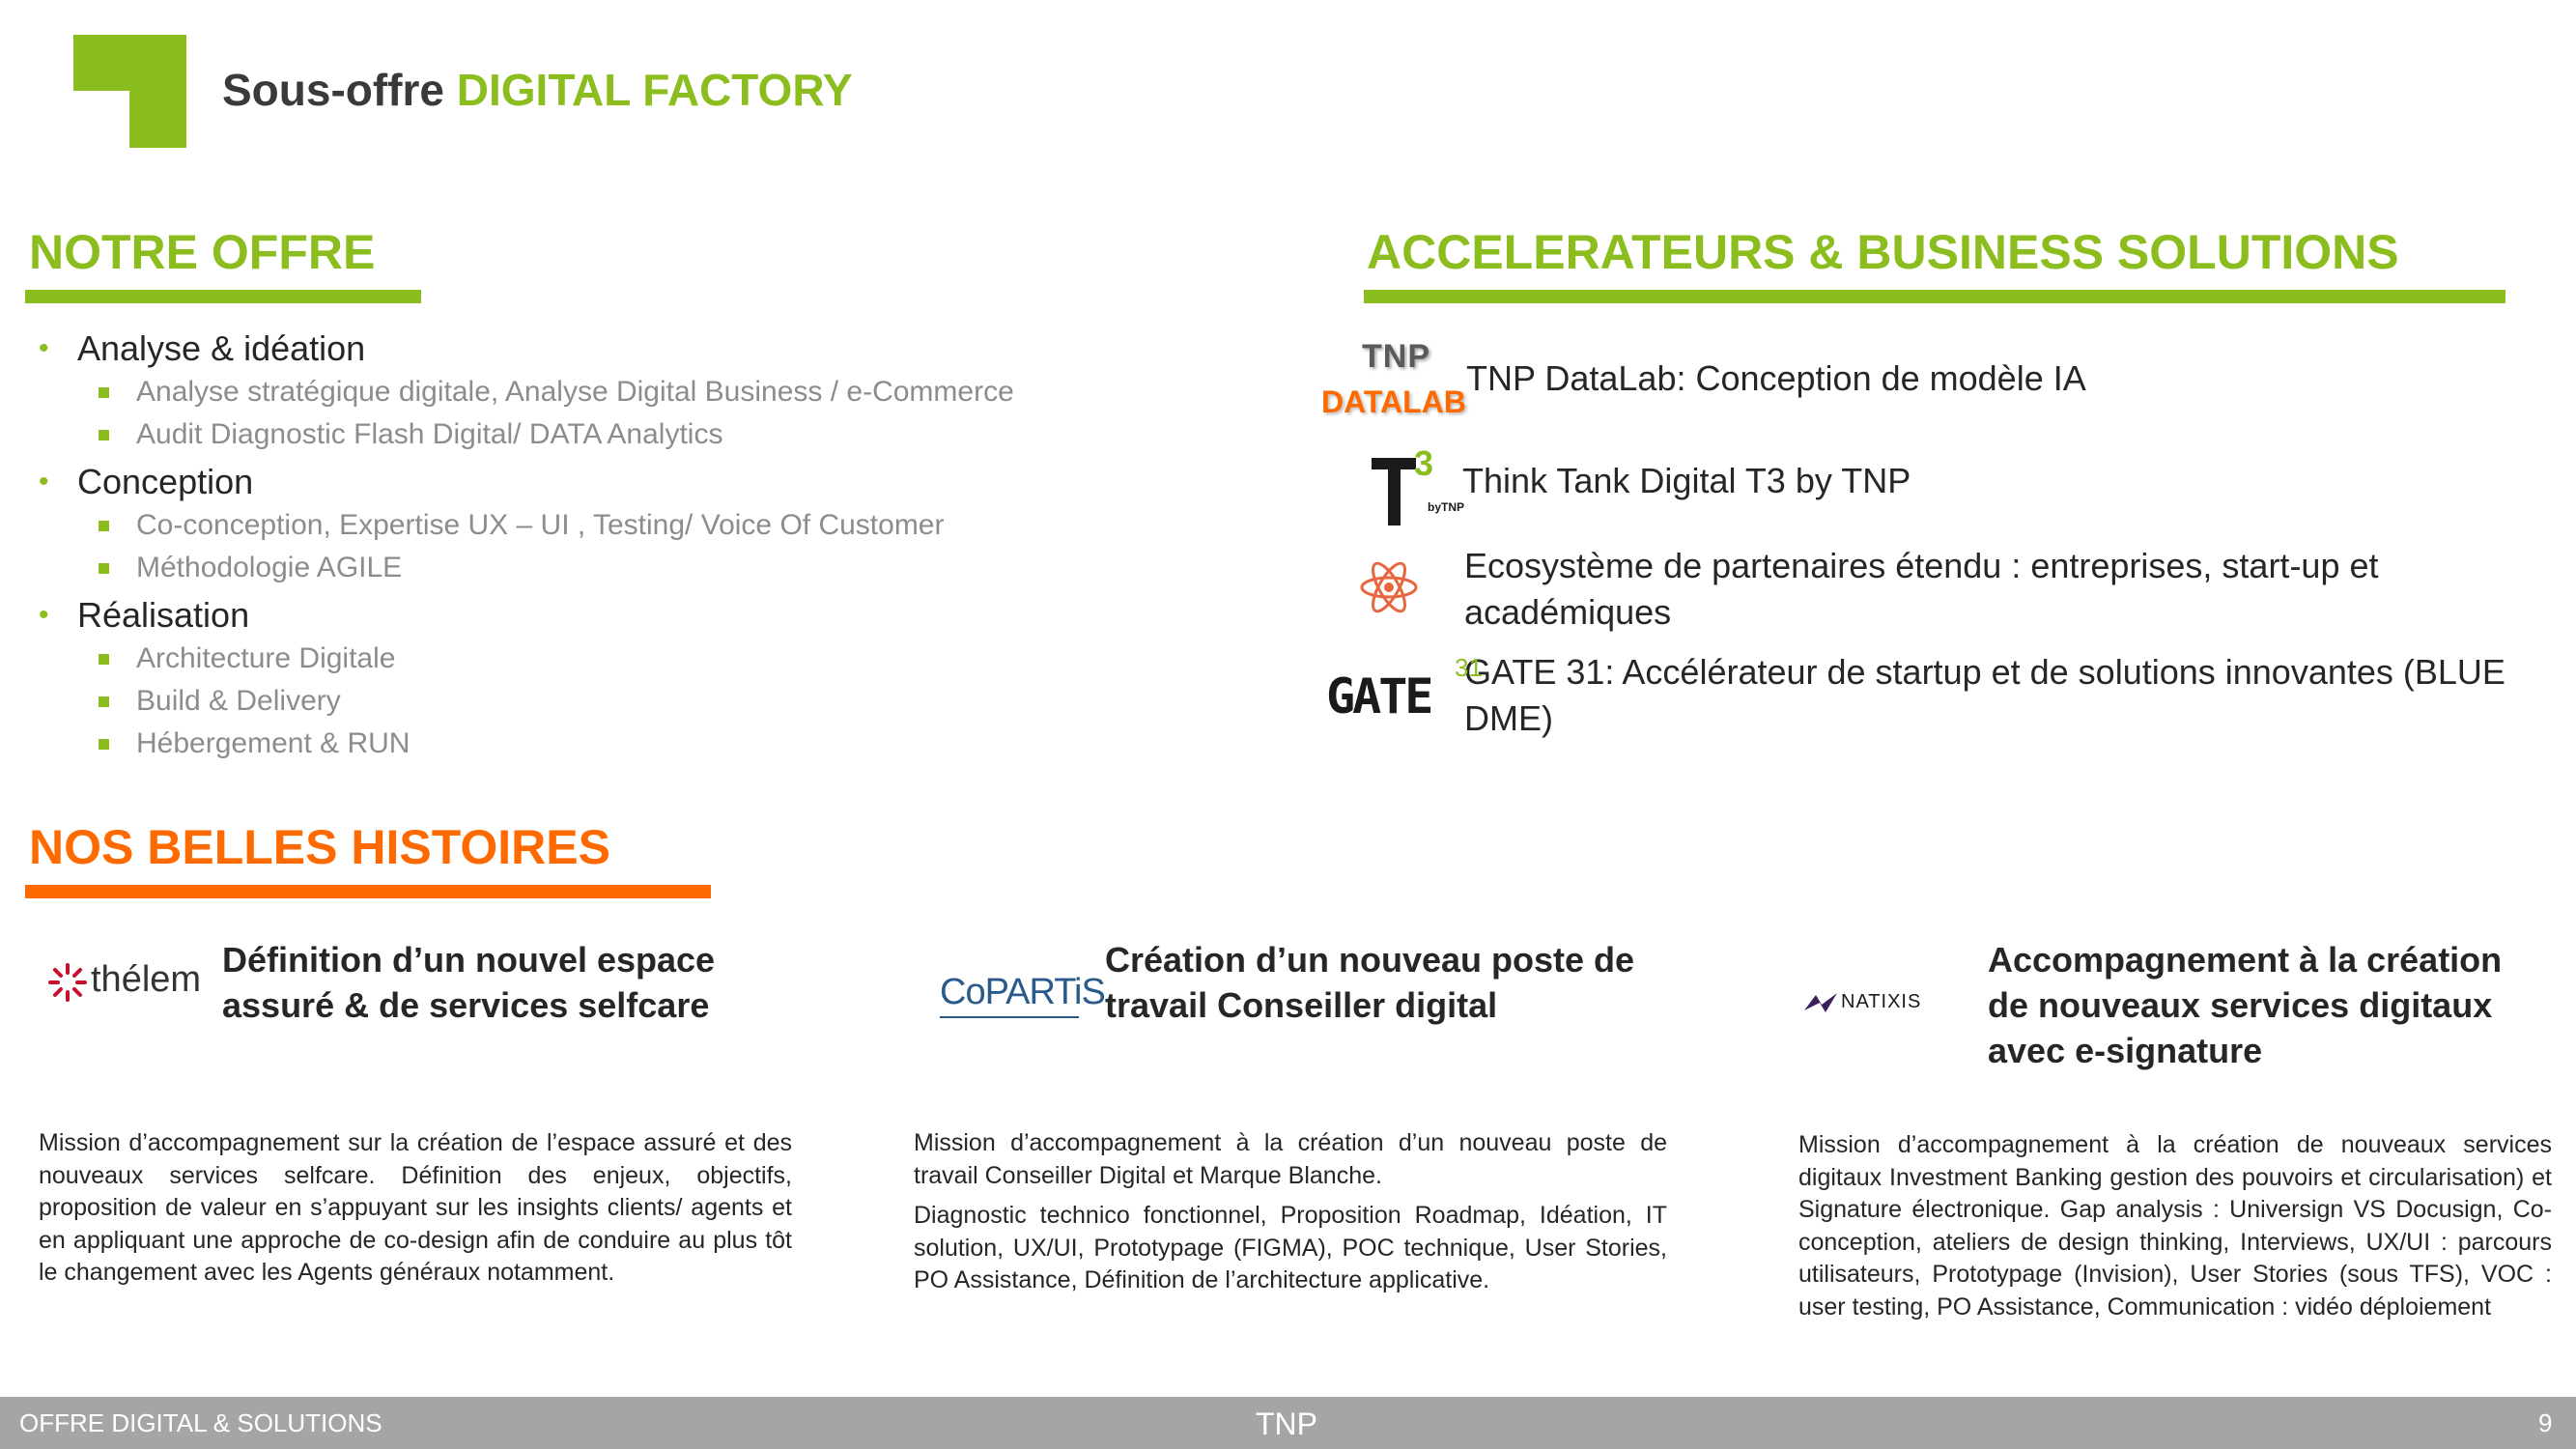 This screenshot has height=1449, width=2576. Describe the element at coordinates (144, 615) in the screenshot. I see `offer-group-label: • Réalisation` at that location.